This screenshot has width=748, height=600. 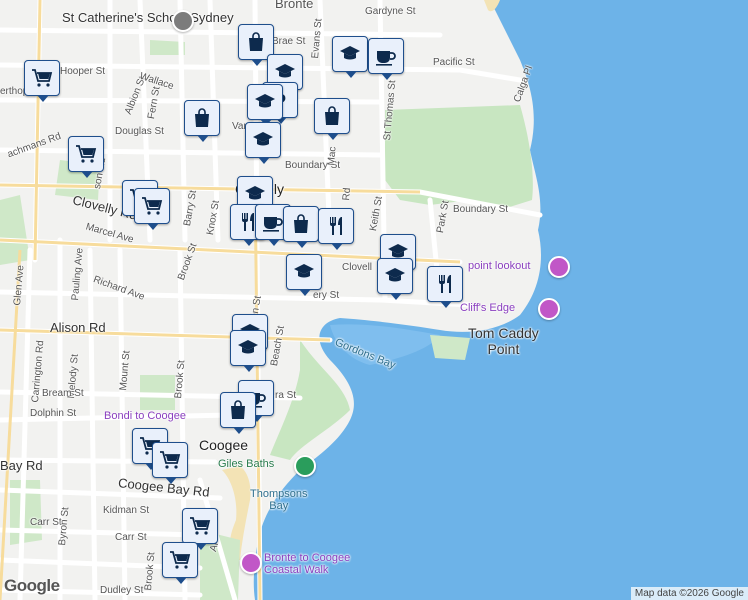 I want to click on boundary-street-label-east: Boundary St, so click(x=481, y=209).